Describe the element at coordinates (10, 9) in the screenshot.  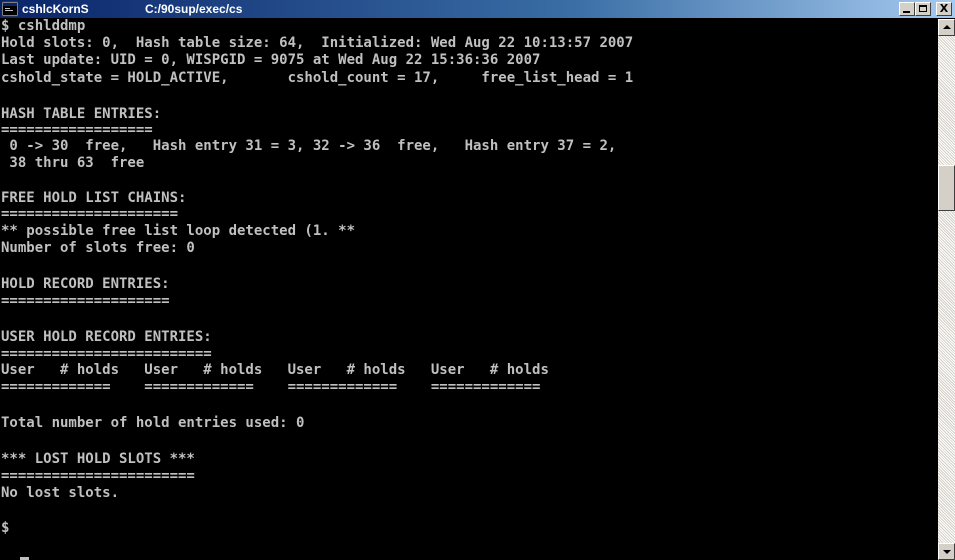
I see `console-icon` at that location.